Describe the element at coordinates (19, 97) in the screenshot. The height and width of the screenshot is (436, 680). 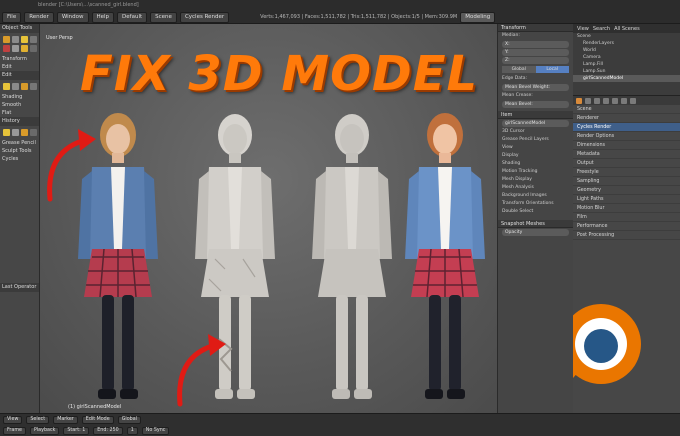
I see `toolshelf-line: Shading` at that location.